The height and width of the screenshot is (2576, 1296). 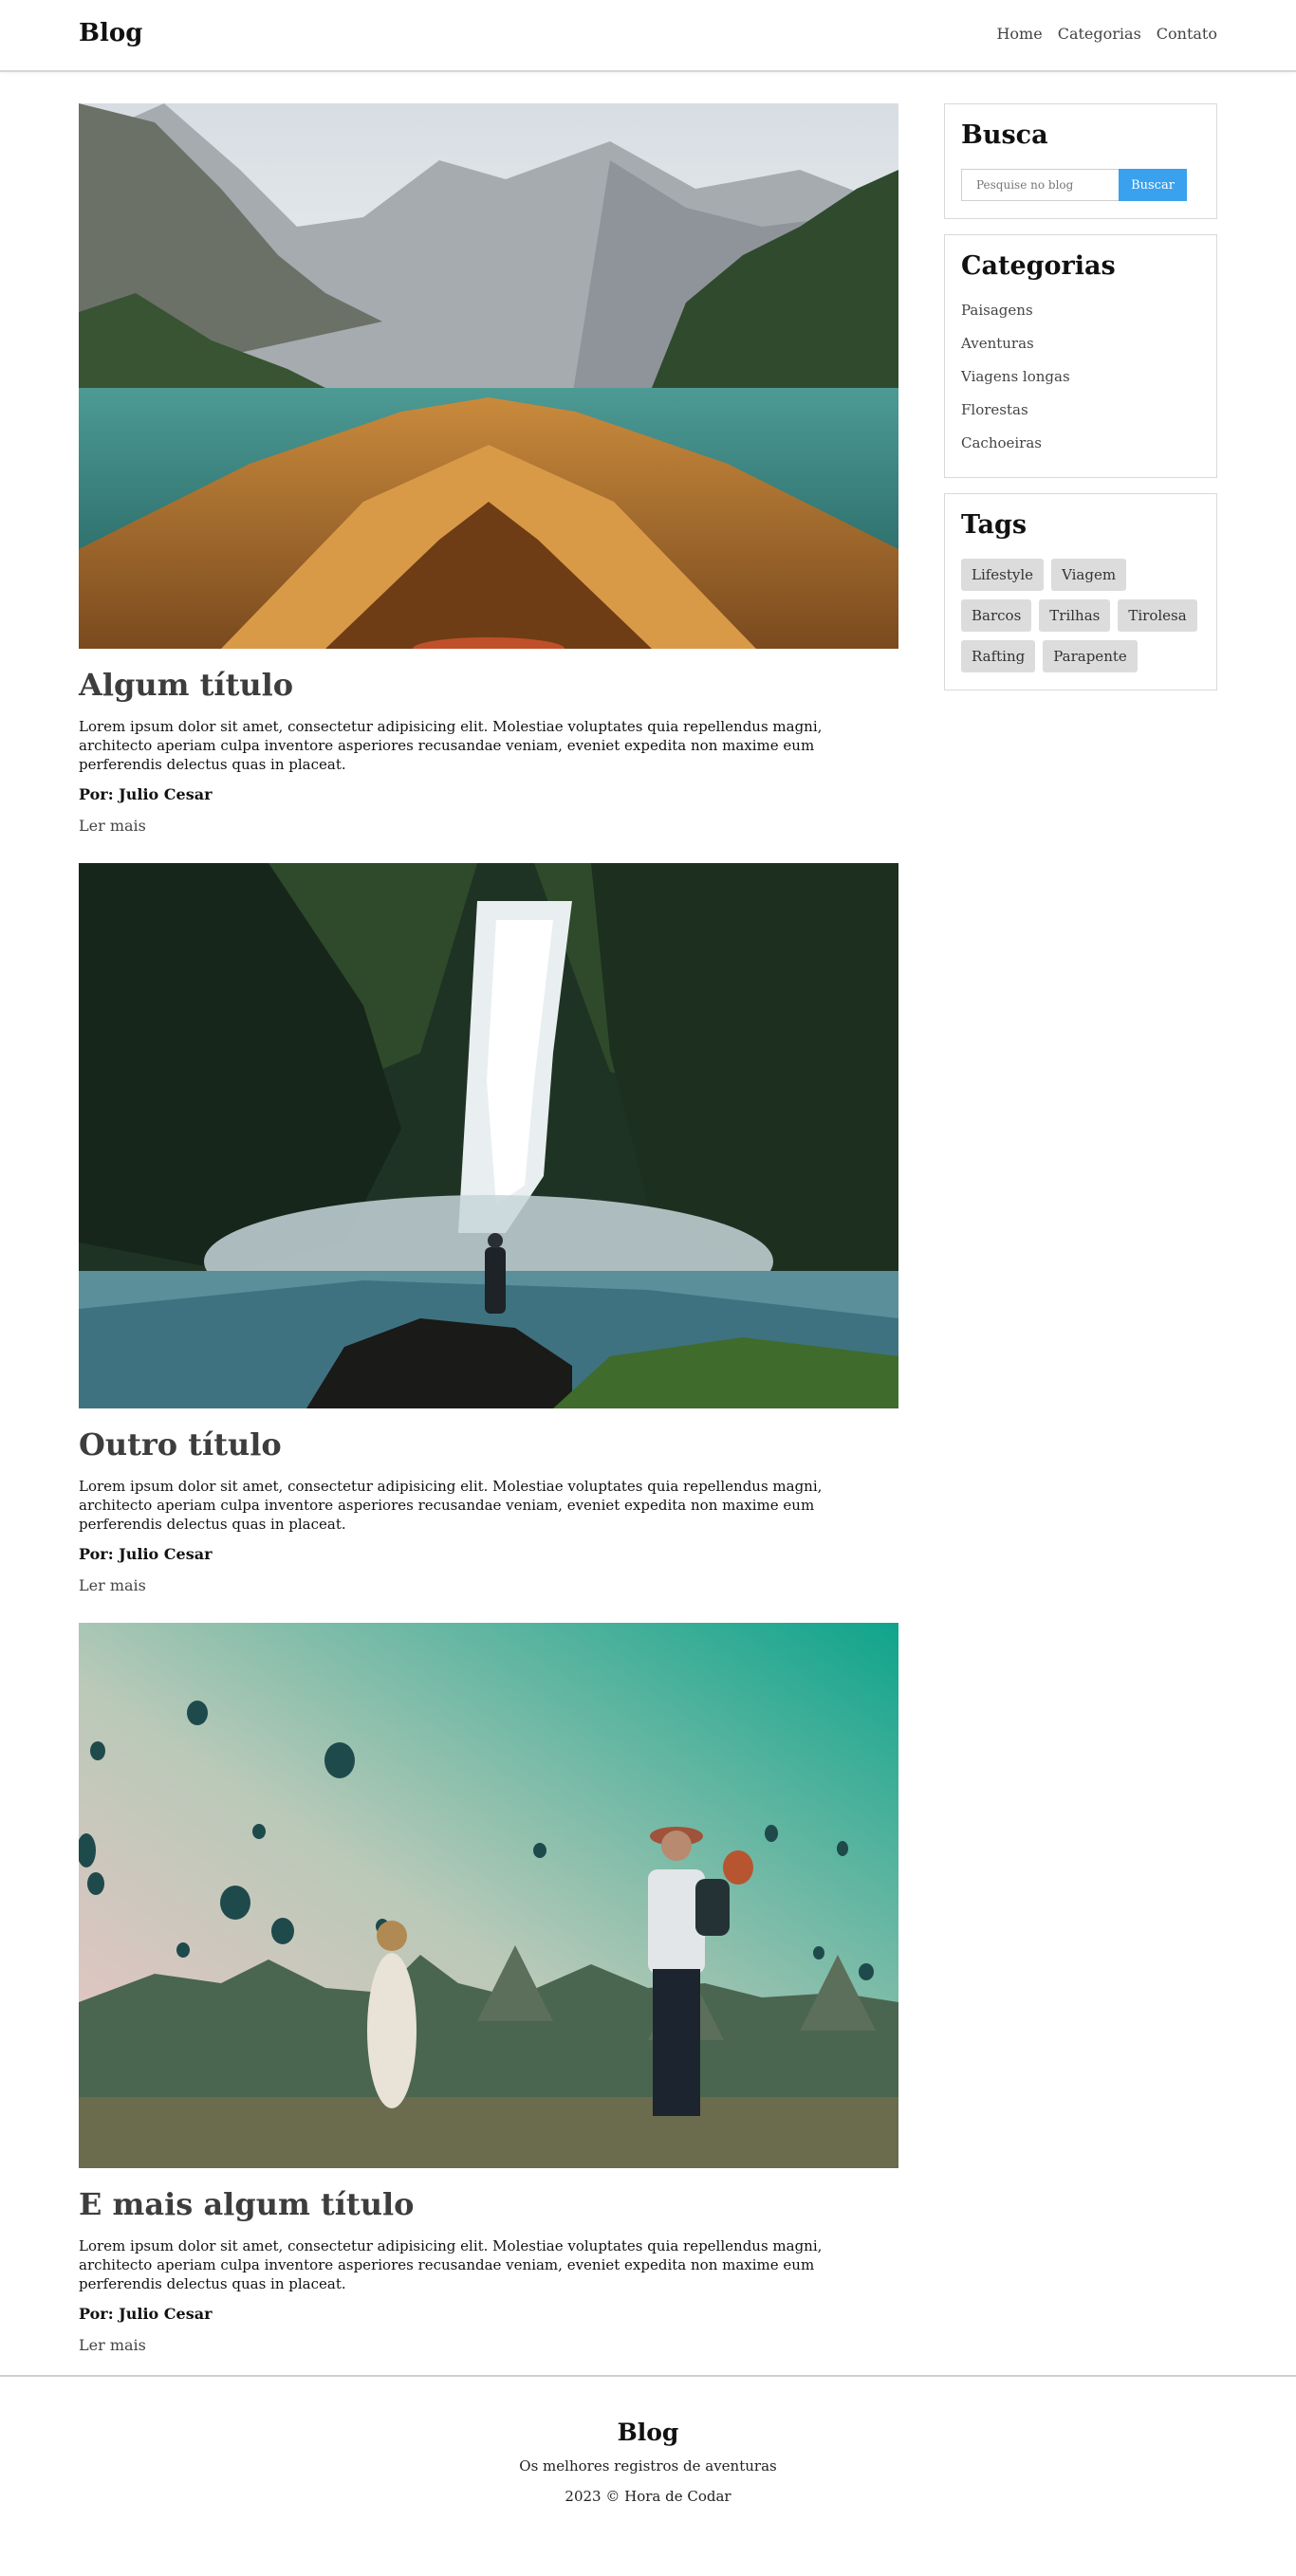 I want to click on post-title: Outro título, so click(x=488, y=1444).